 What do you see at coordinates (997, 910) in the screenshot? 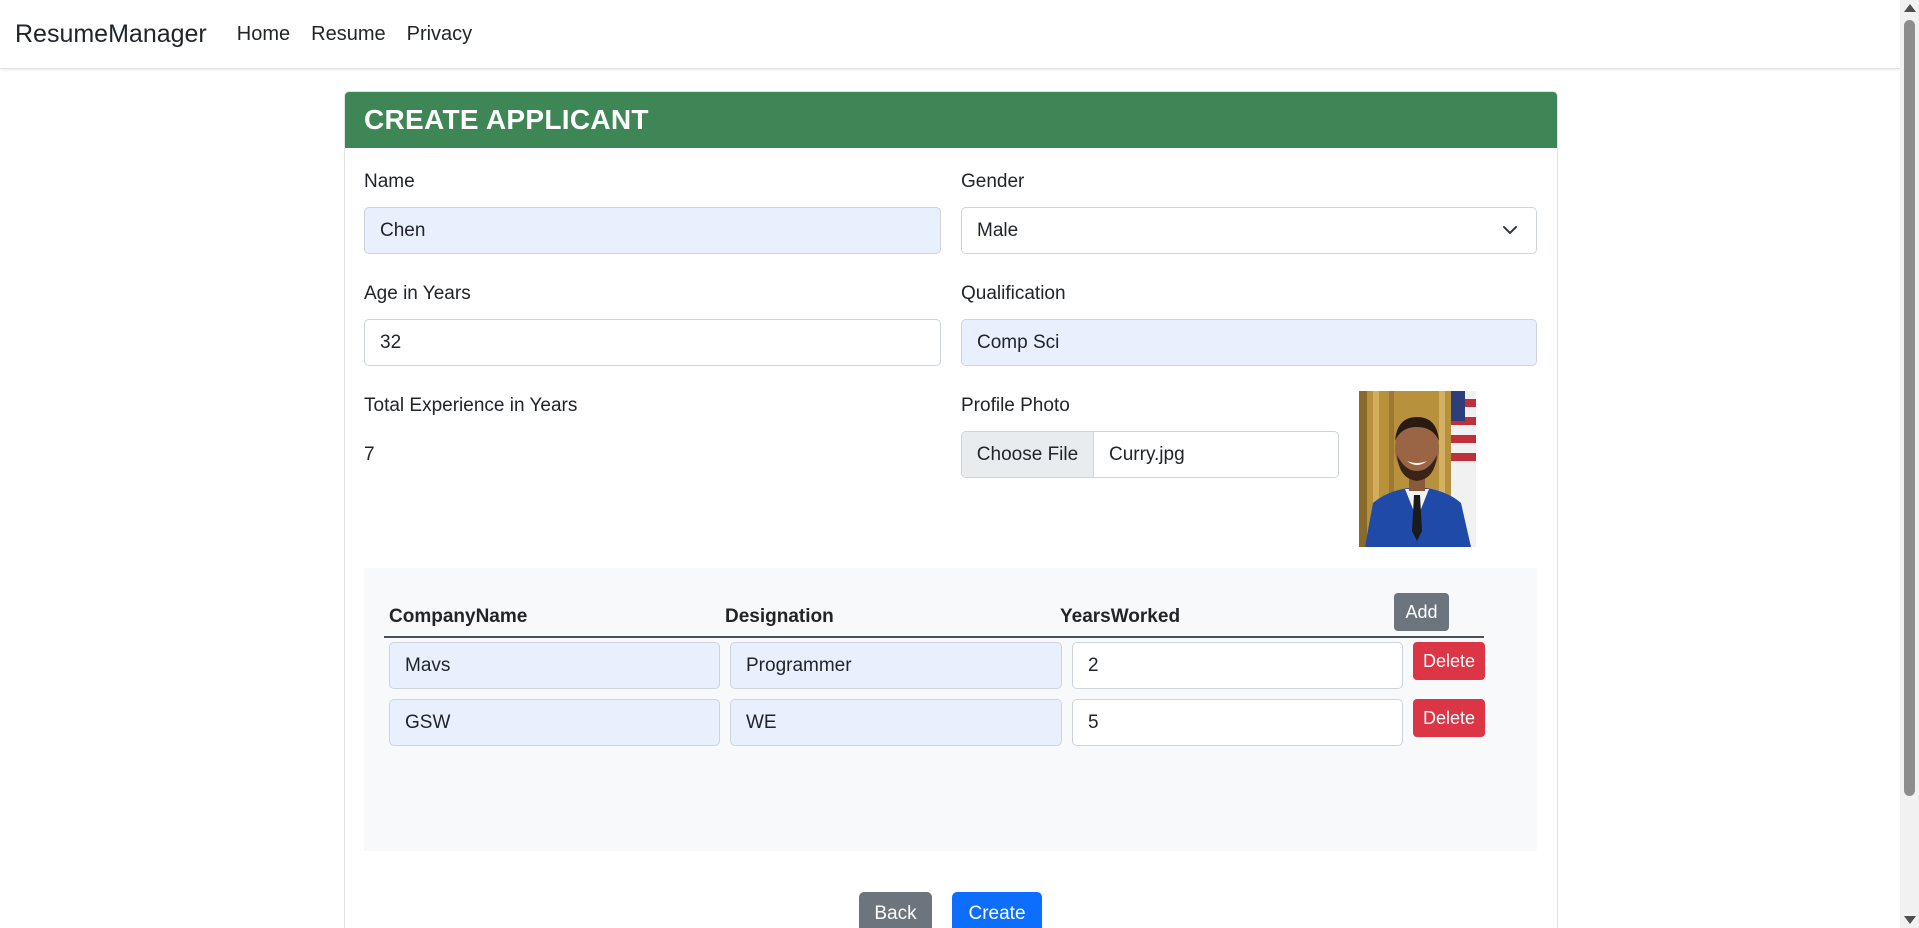
I see `create-button: Create` at bounding box center [997, 910].